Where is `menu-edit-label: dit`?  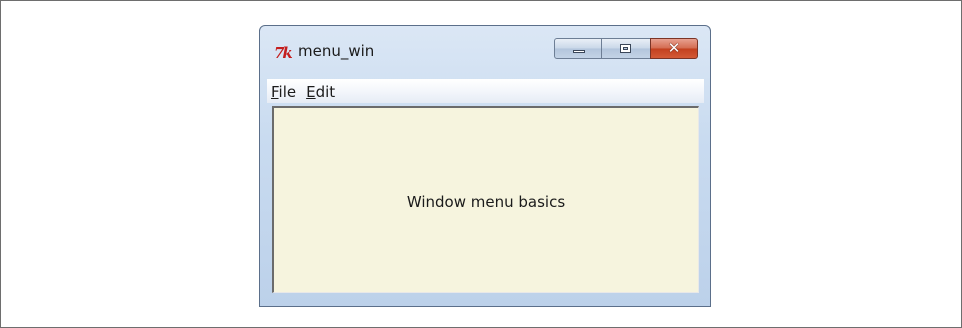 menu-edit-label: dit is located at coordinates (325, 91).